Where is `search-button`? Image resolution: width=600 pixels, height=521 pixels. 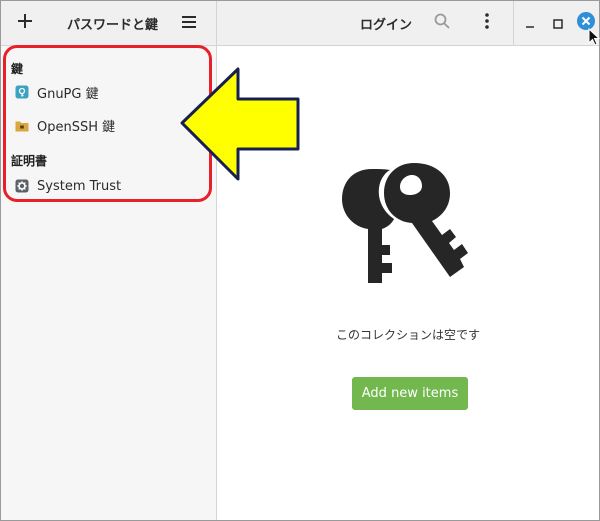 search-button is located at coordinates (442, 23).